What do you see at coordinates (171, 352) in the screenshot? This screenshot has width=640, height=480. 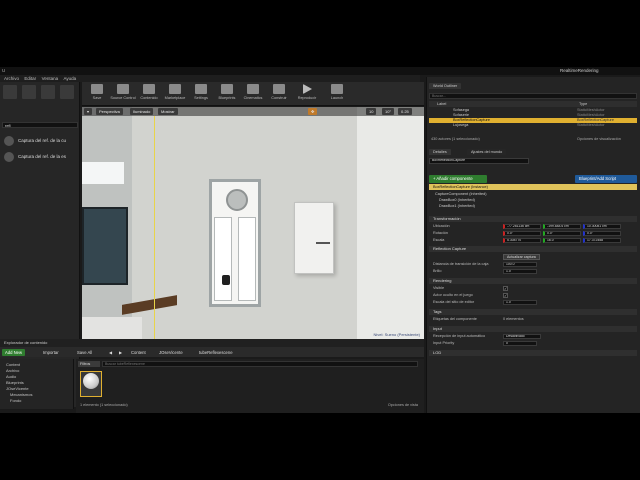 I see `path-josevicente: JOseVicente` at bounding box center [171, 352].